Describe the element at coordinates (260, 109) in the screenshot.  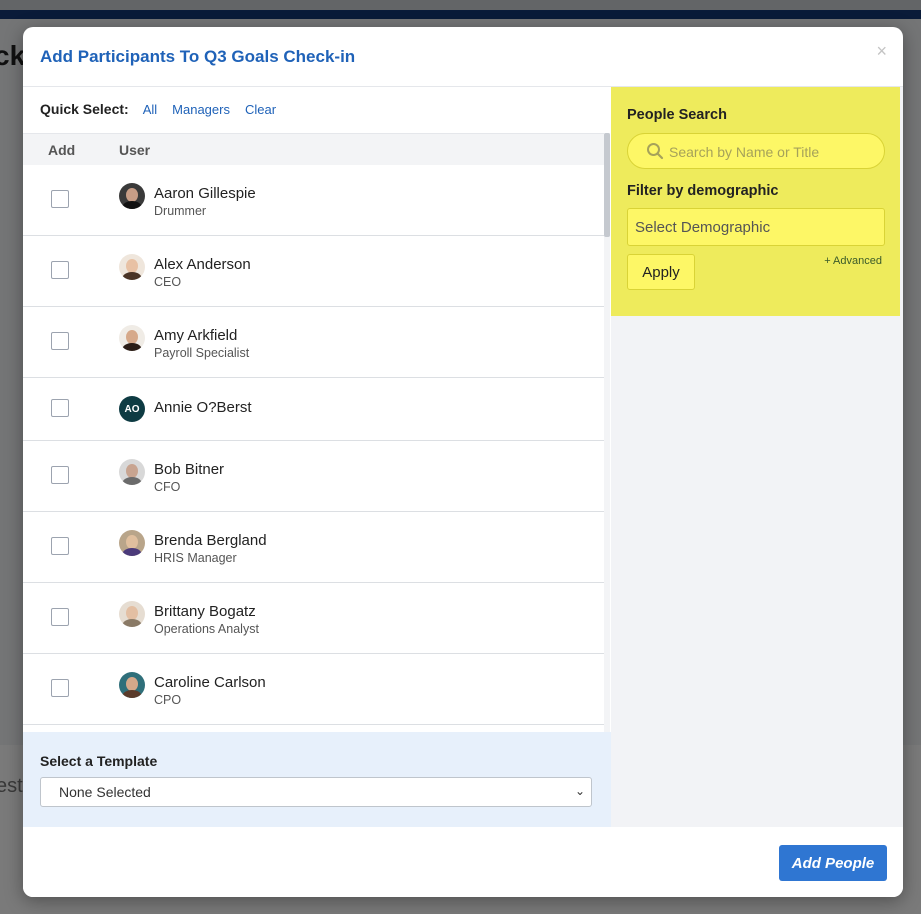
I see `quick-select-clear: Clear` at that location.